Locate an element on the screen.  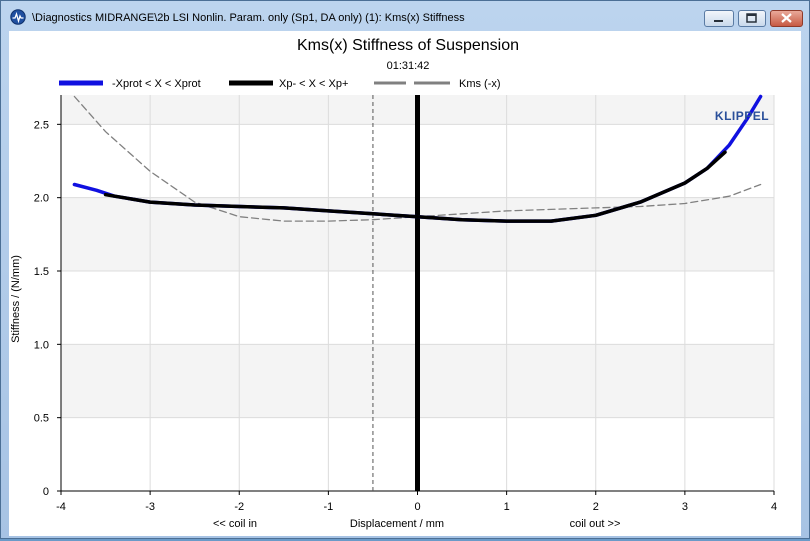
x-tick-label: 3 is located at coordinates (685, 507).